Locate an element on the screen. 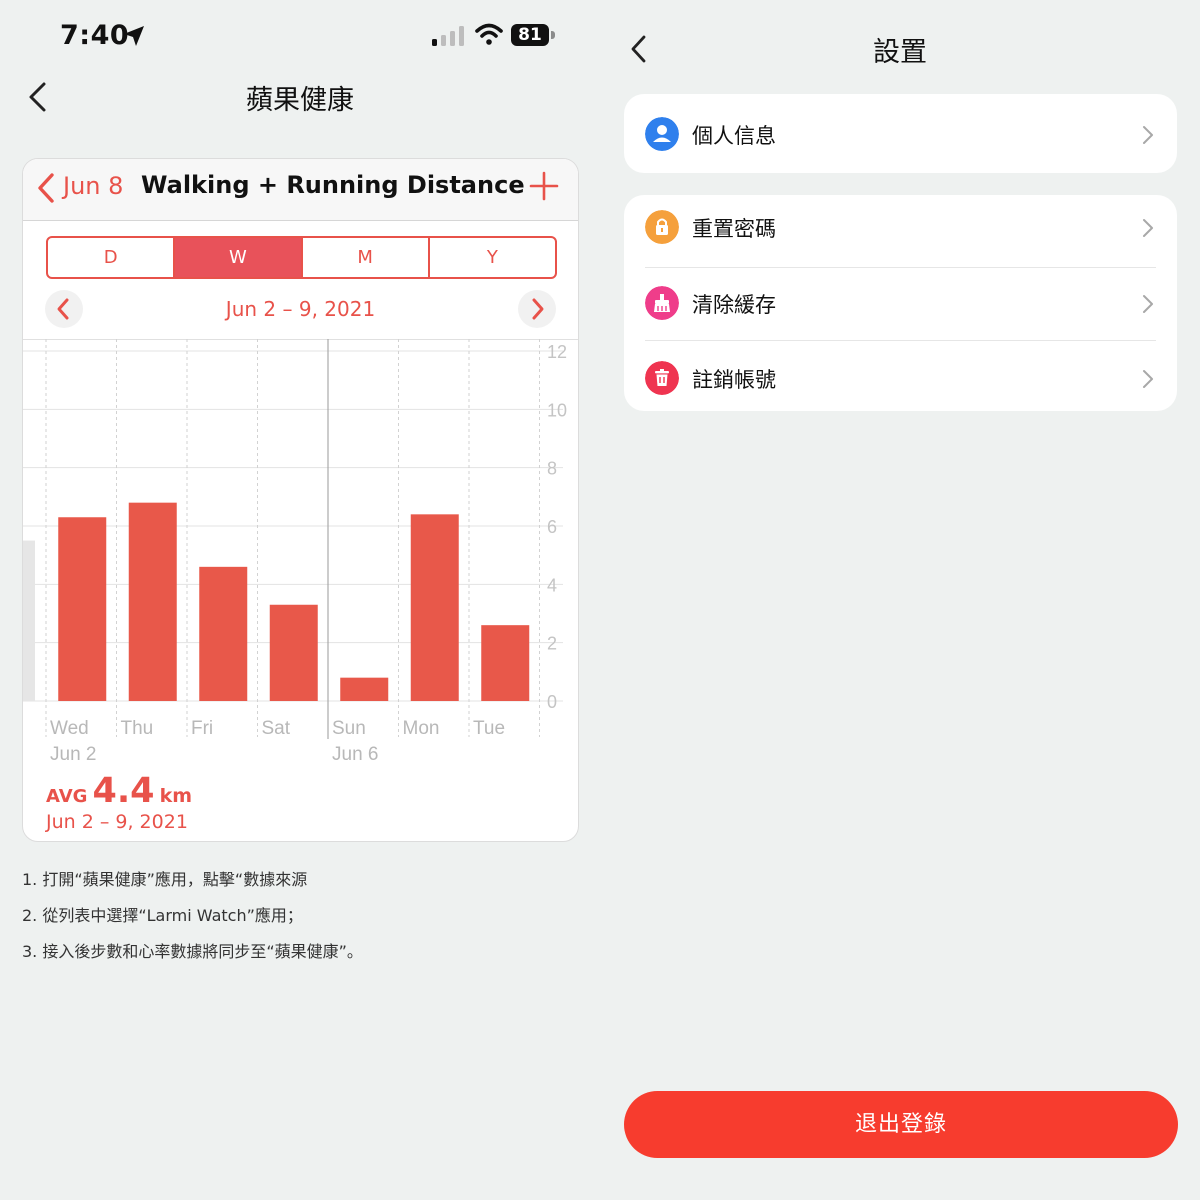 The height and width of the screenshot is (1200, 1200). instruction-step-2: 2. 從列表中選擇“Larmi Watch”應用； is located at coordinates (162, 915).